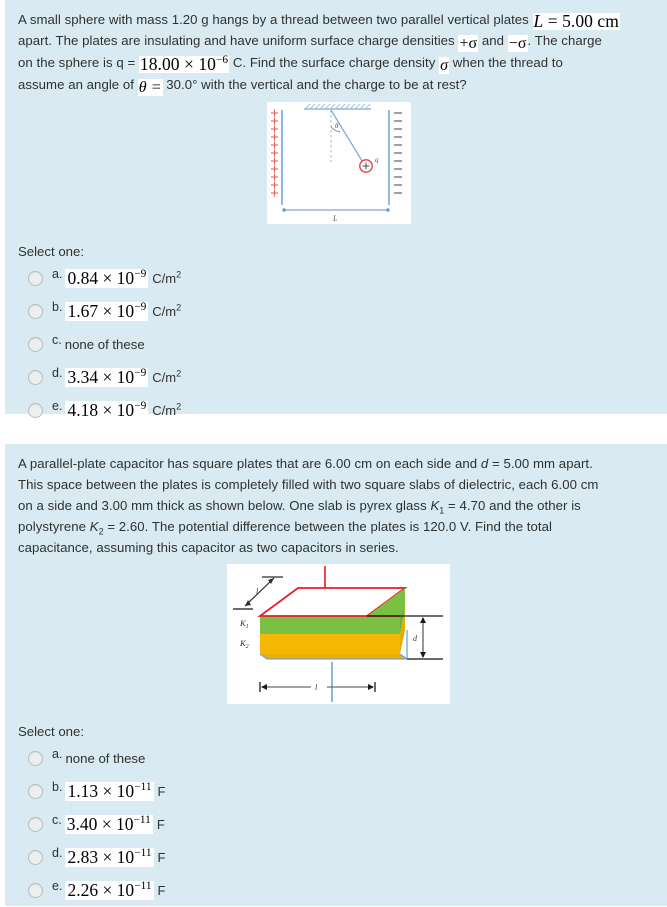 The image size is (667, 907). What do you see at coordinates (51, 251) in the screenshot?
I see `select-one-label-1: Select one:` at bounding box center [51, 251].